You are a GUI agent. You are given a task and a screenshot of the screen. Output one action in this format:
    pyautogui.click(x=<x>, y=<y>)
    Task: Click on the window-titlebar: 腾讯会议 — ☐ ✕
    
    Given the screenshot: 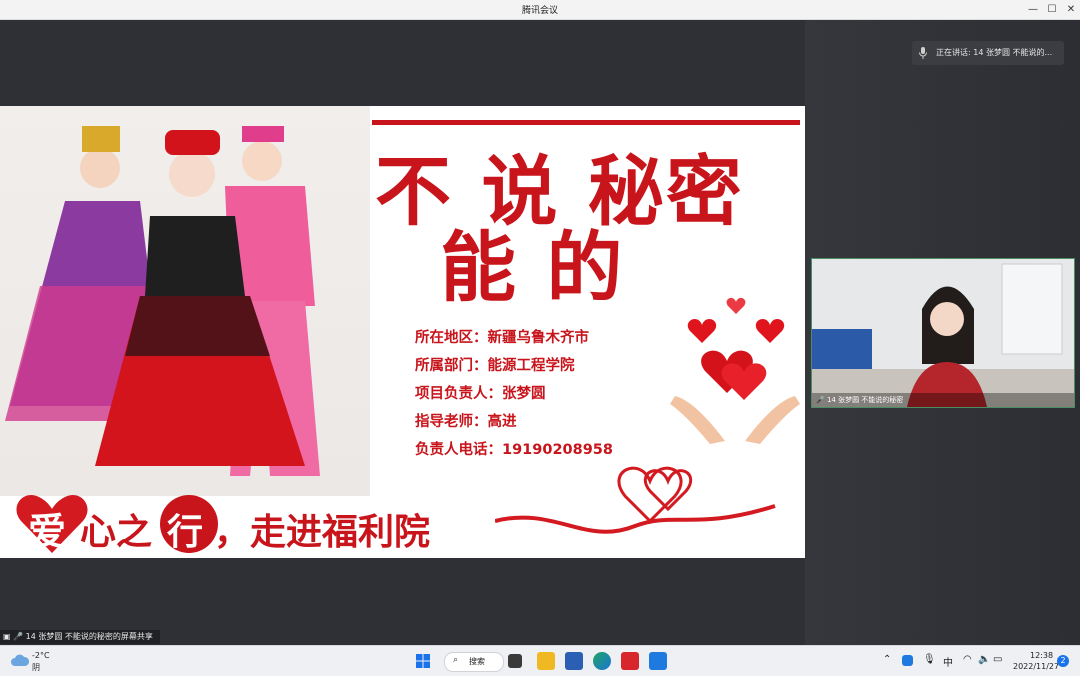 What is the action you would take?
    pyautogui.click(x=540, y=10)
    